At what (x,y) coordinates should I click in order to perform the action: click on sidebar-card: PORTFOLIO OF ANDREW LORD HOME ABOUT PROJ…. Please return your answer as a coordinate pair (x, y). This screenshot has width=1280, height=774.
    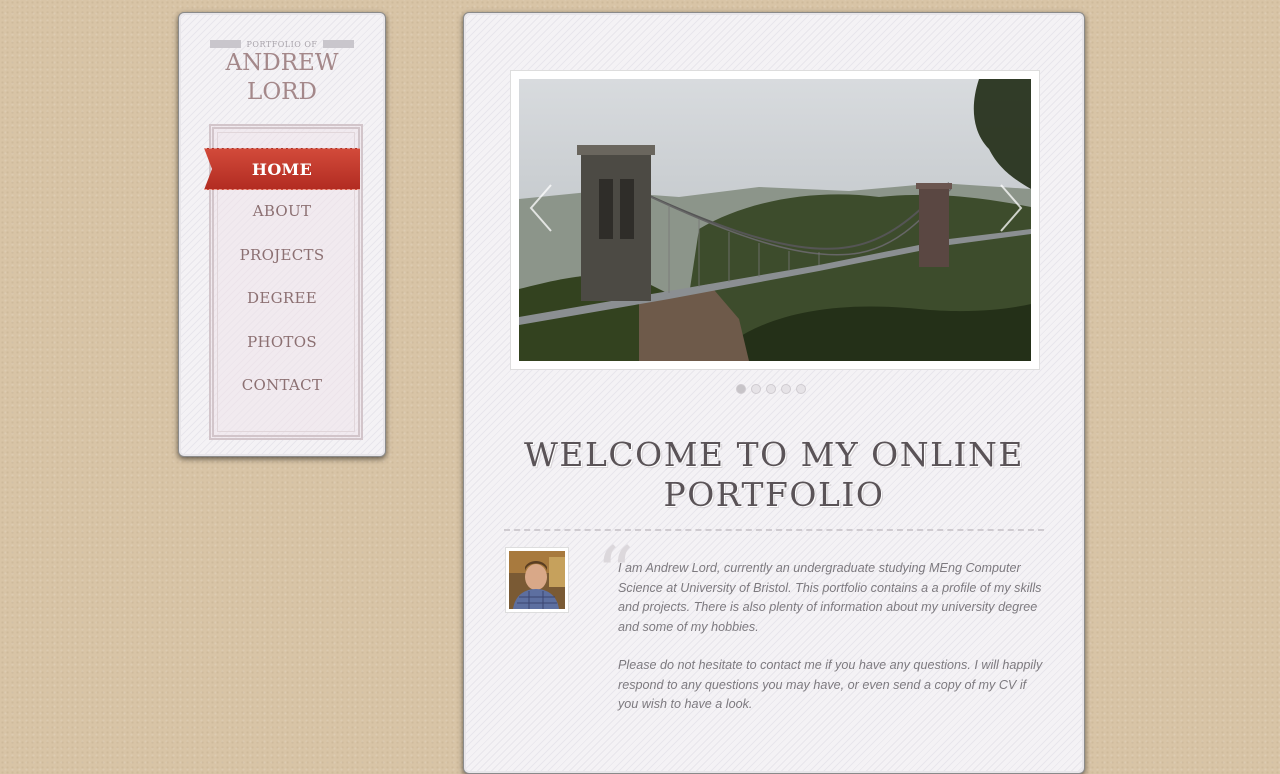
    Looking at the image, I should click on (282, 234).